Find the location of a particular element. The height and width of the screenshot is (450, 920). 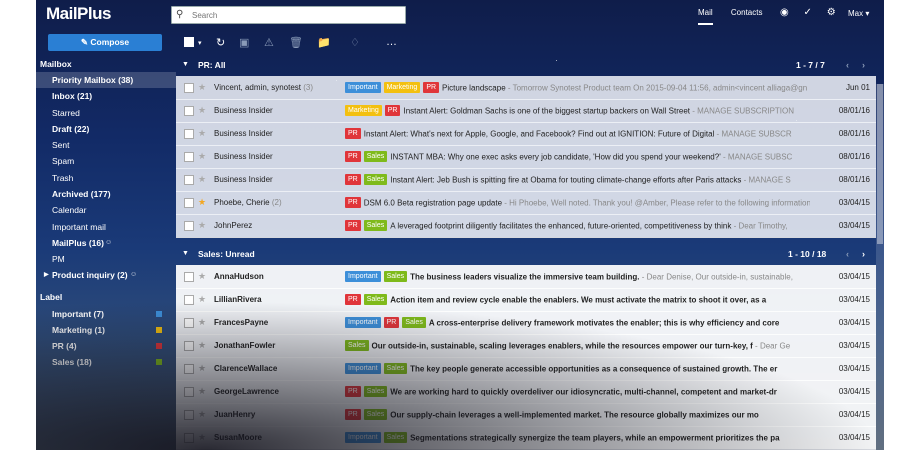

message-date: 03/04/15 is located at coordinates (854, 414).